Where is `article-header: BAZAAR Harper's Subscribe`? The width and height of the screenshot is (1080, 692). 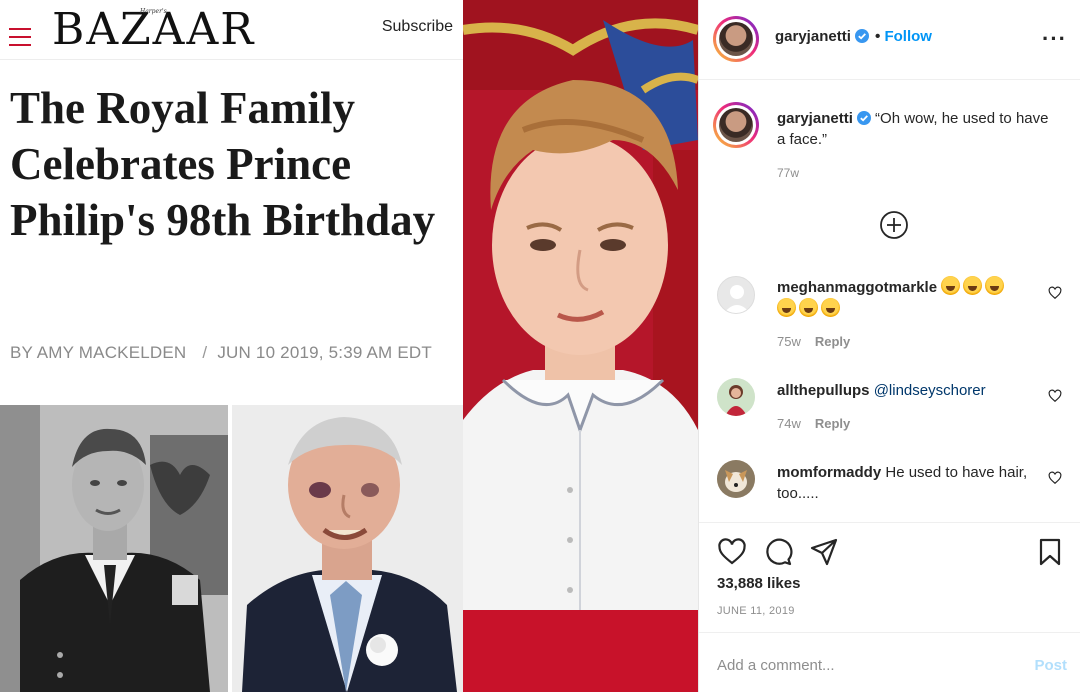
article-header: BAZAAR Harper's Subscribe is located at coordinates (231, 30).